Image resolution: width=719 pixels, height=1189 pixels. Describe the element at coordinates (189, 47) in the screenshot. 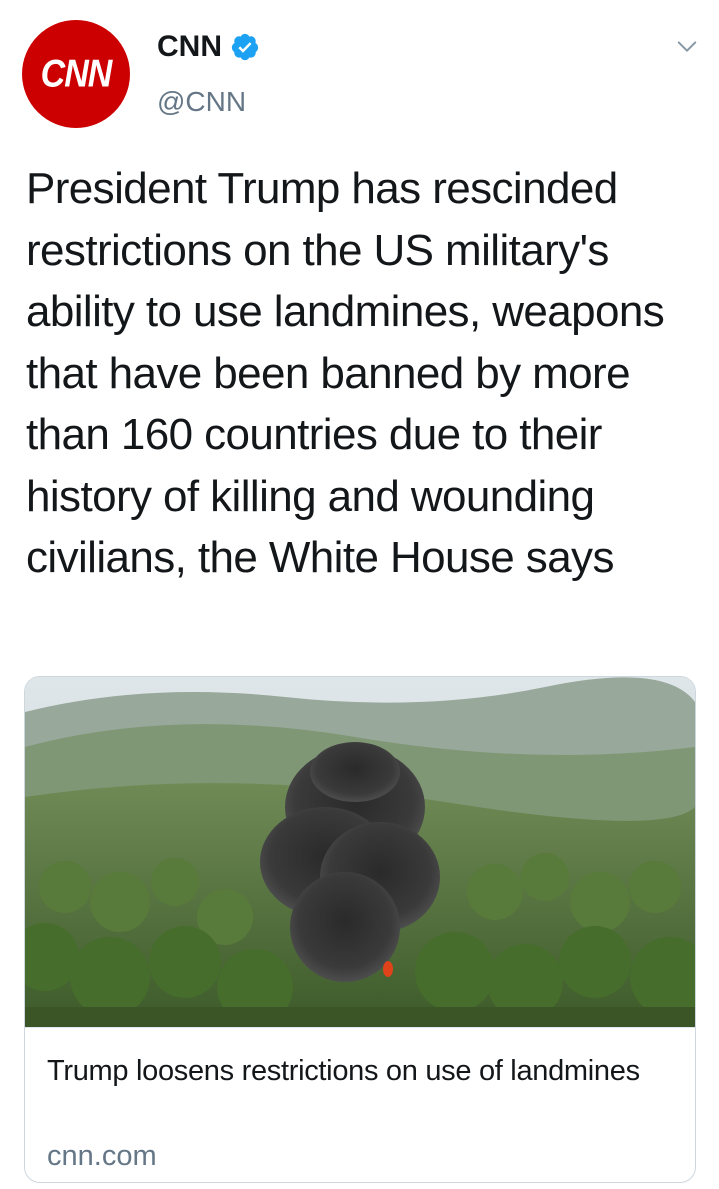

I see `display-name: CNN` at that location.